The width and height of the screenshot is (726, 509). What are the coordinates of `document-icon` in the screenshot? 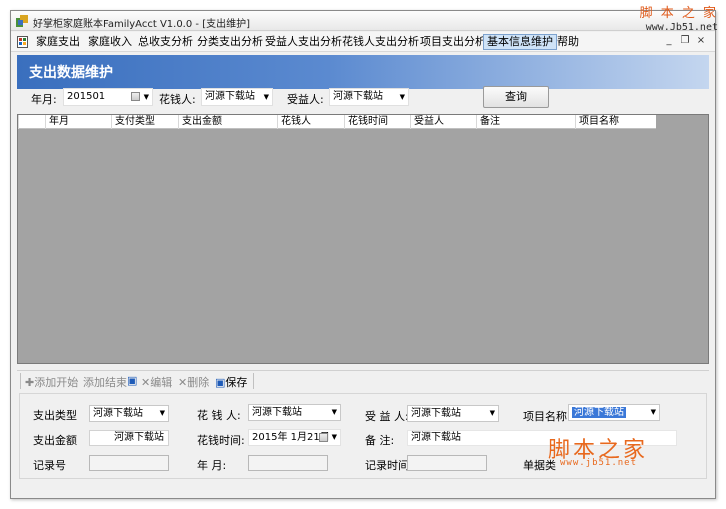 It's located at (22, 42).